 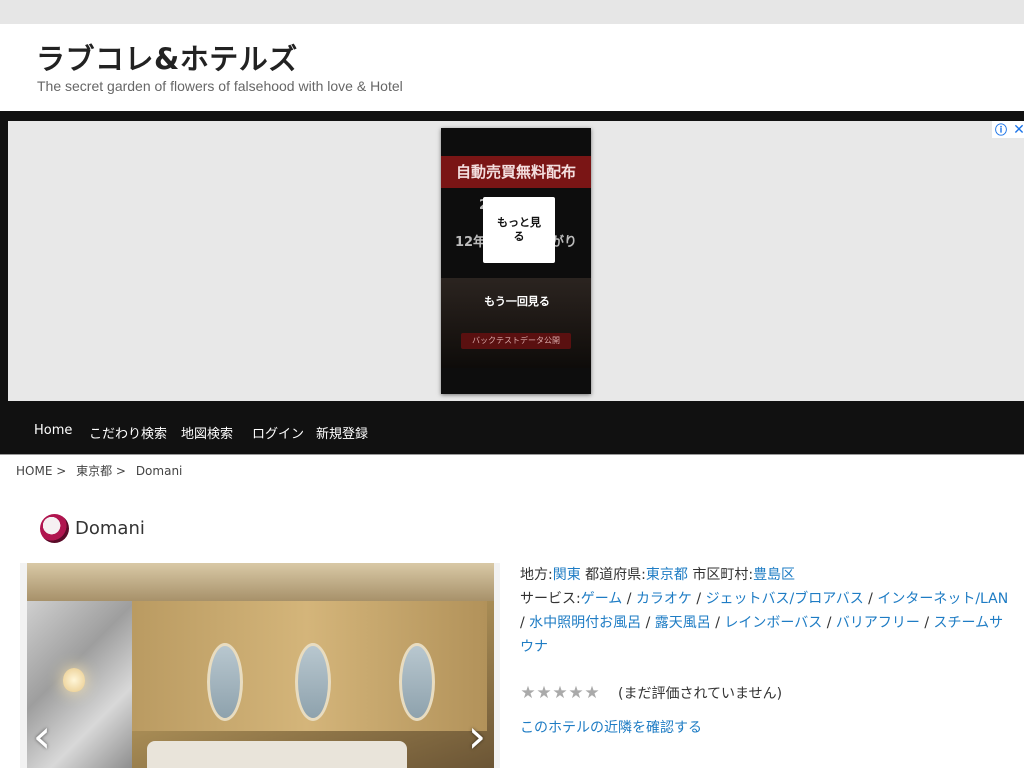 What do you see at coordinates (878, 623) in the screenshot?
I see `service-link: バリアフリー` at bounding box center [878, 623].